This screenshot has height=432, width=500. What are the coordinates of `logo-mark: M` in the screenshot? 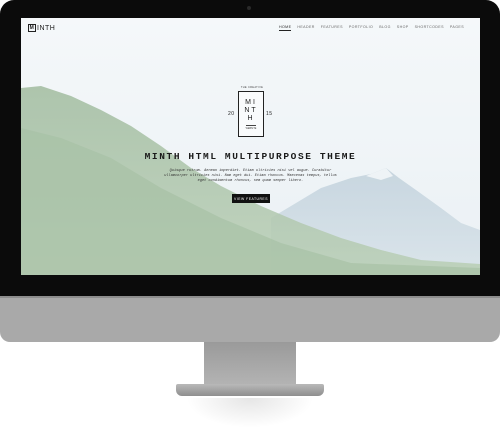 It's located at (32, 28).